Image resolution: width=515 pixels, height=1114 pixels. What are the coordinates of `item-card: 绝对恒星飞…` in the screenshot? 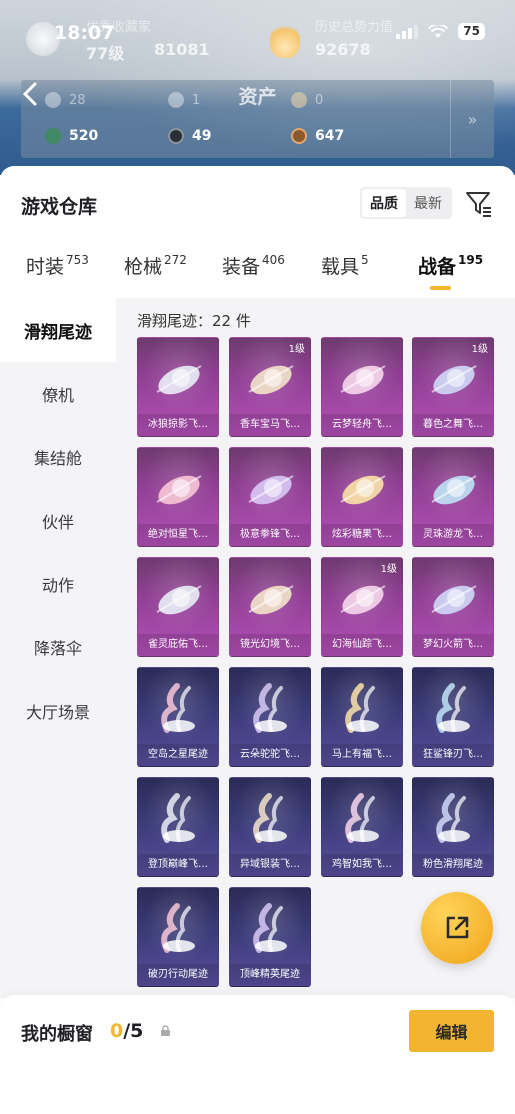 It's located at (178, 497).